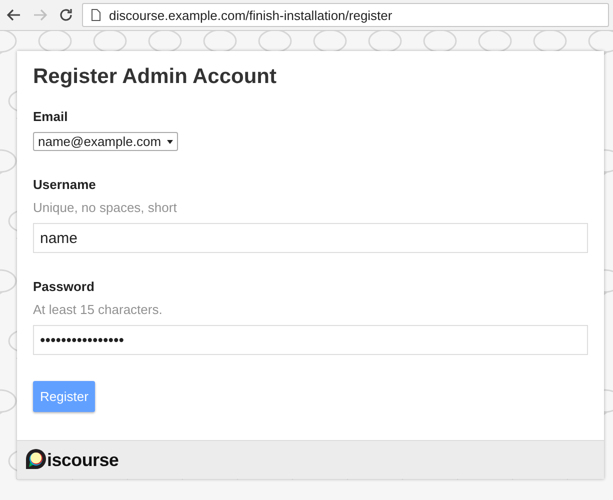  Describe the element at coordinates (105, 207) in the screenshot. I see `field-hint: Unique, no spaces, short` at that location.